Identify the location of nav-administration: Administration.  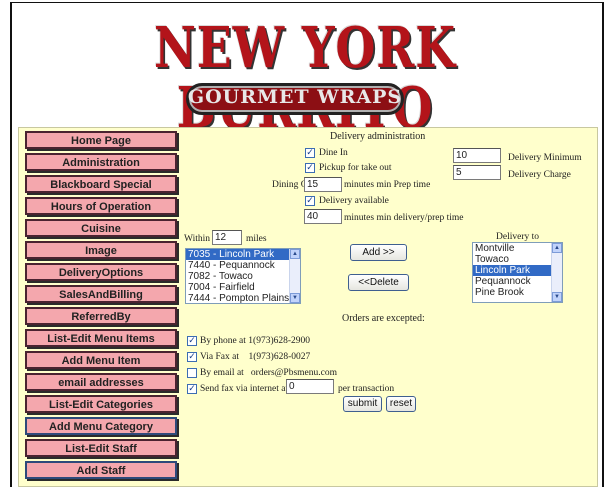
(101, 162).